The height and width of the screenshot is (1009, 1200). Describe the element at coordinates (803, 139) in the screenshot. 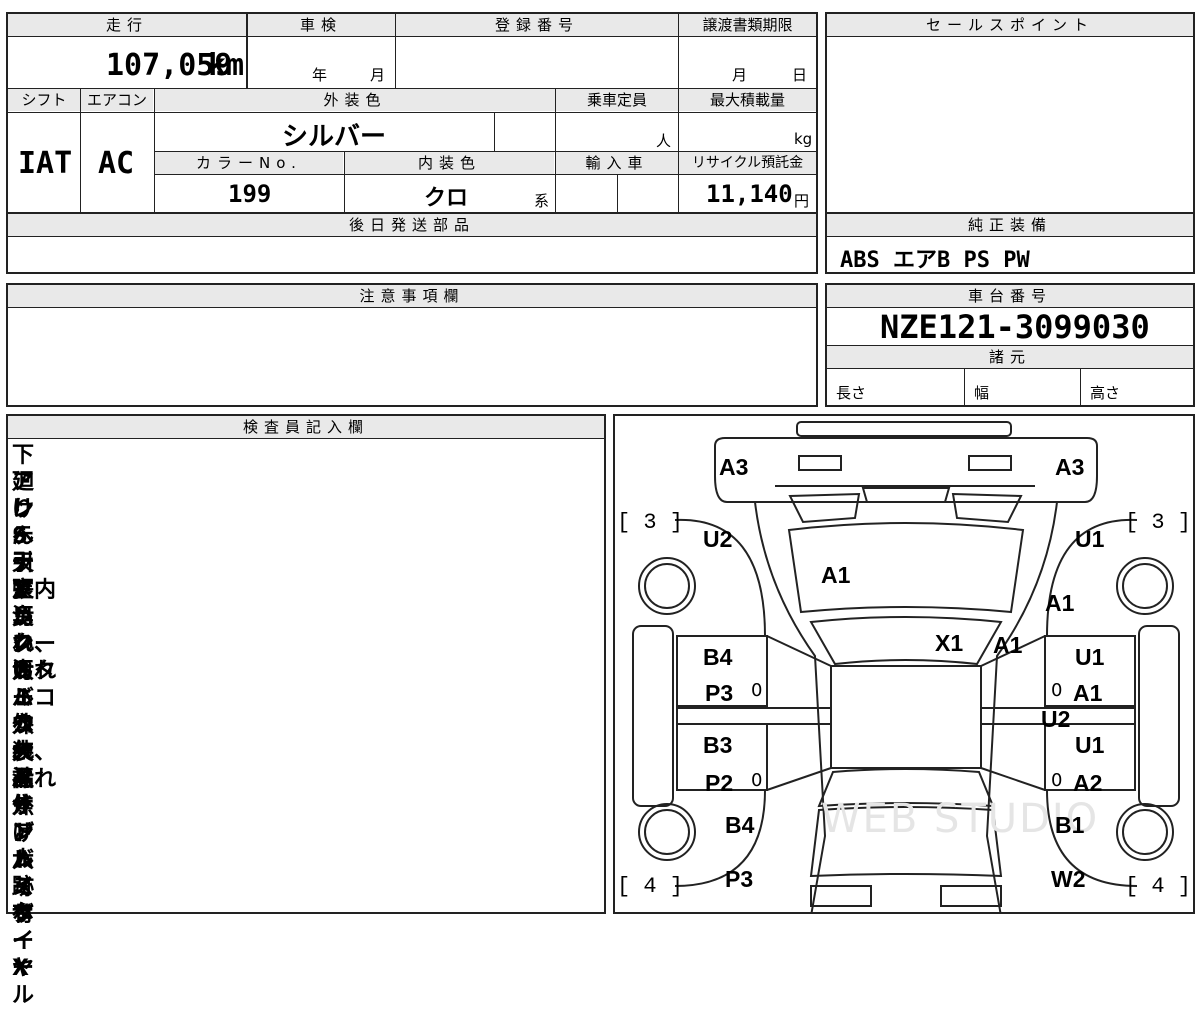

I see `load-unit: kg` at that location.